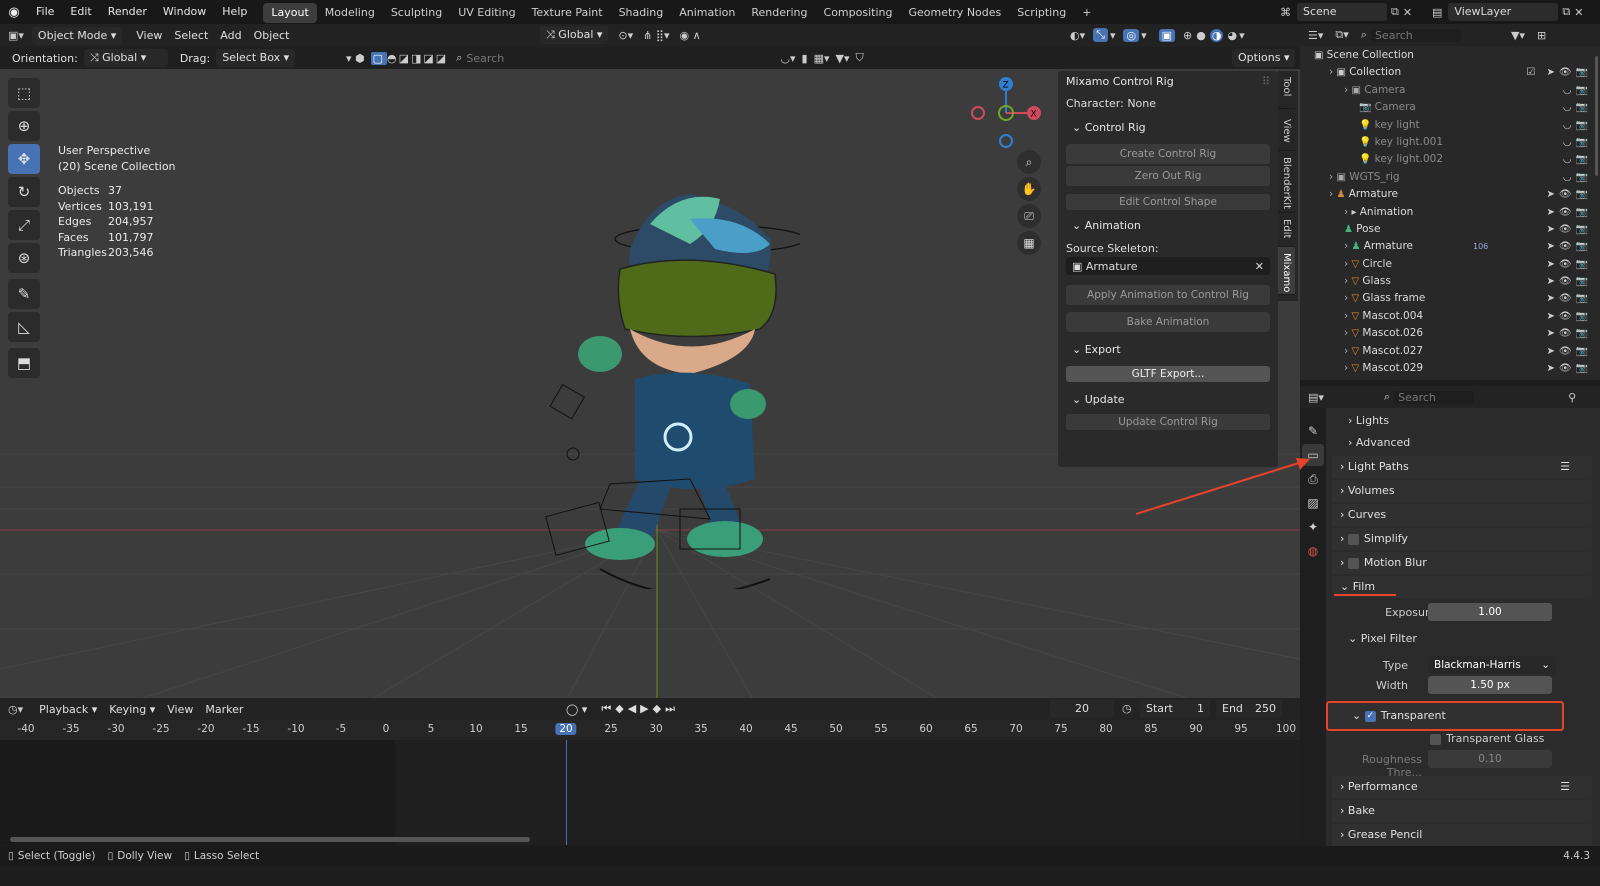 The height and width of the screenshot is (886, 1600). What do you see at coordinates (184, 12) in the screenshot?
I see `menu-window: Window` at bounding box center [184, 12].